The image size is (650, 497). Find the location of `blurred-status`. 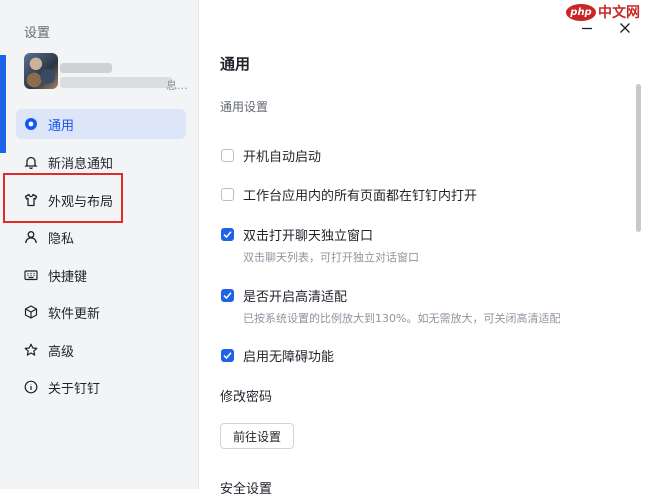

blurred-status is located at coordinates (116, 82).